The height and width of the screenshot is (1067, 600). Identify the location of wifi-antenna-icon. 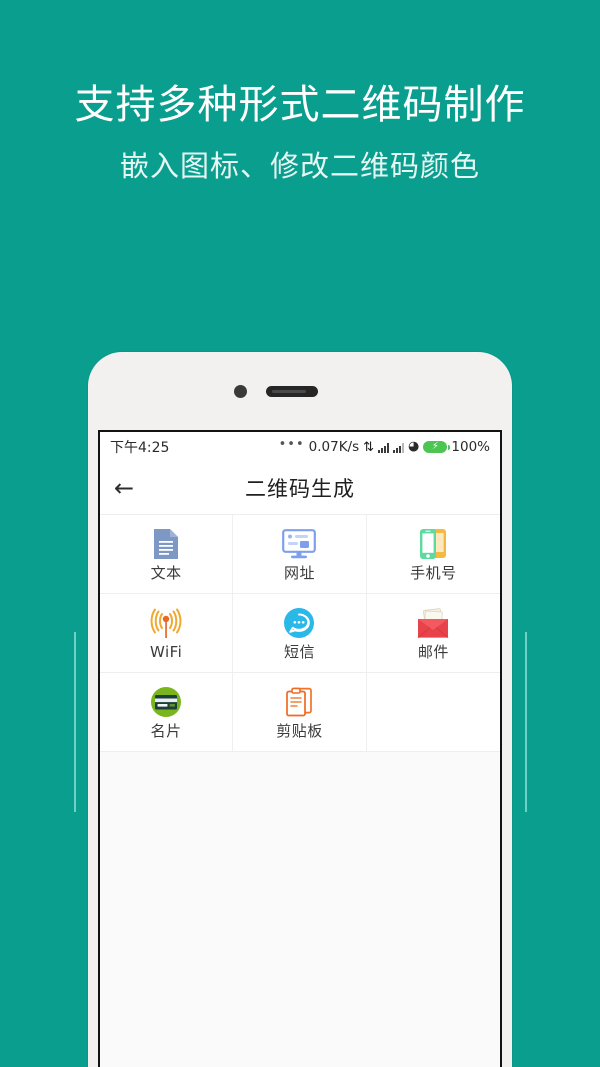
(166, 623).